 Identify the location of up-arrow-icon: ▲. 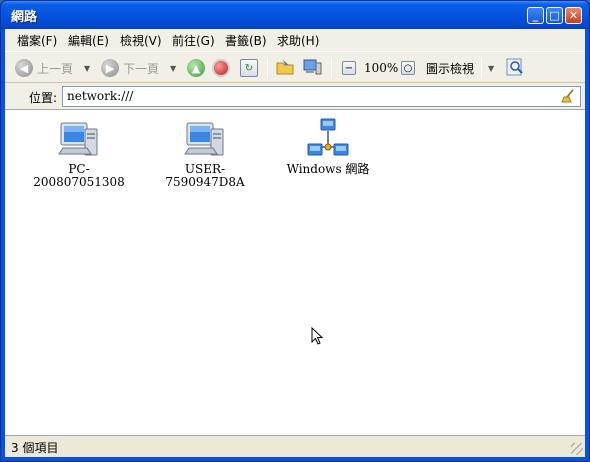
(196, 68).